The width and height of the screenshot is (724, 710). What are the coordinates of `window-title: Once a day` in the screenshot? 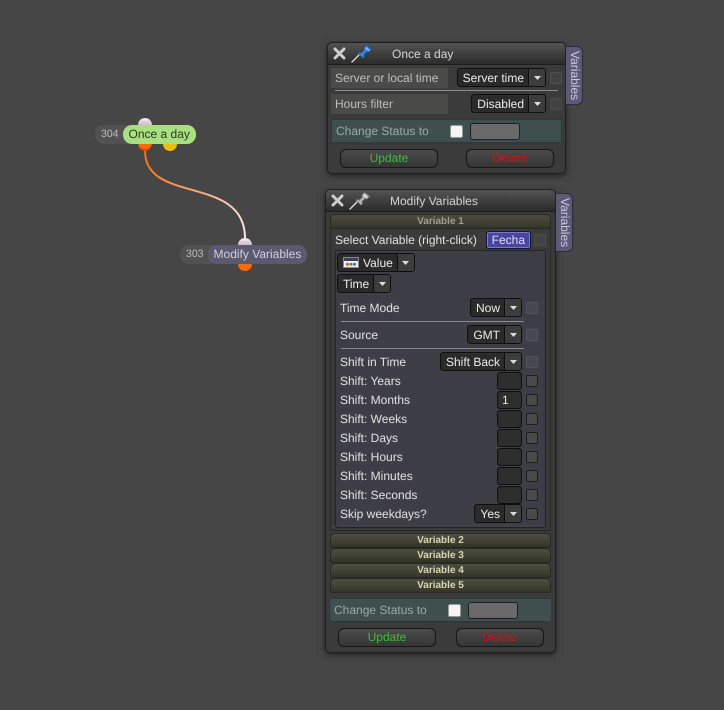 It's located at (423, 54).